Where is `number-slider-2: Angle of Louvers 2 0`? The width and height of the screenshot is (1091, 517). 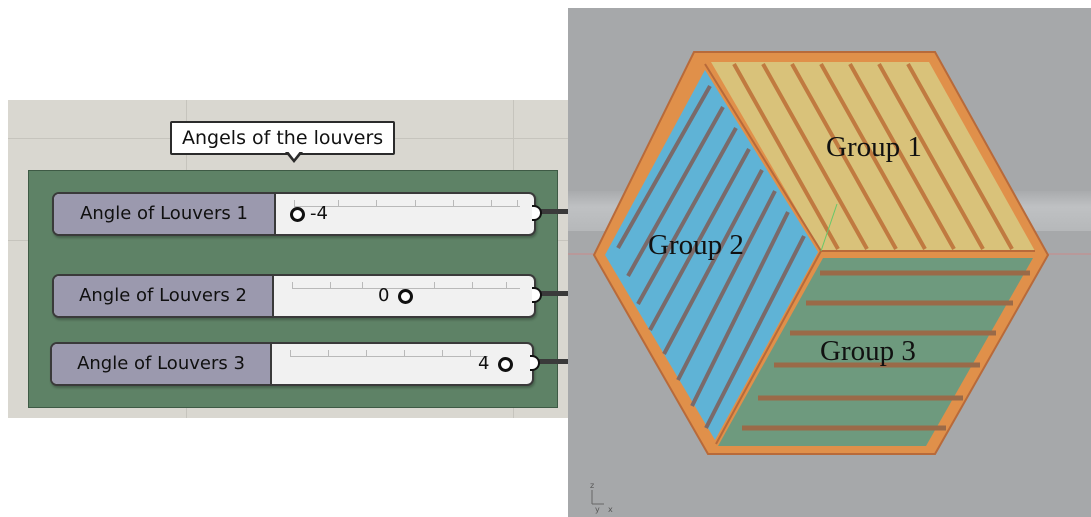 number-slider-2: Angle of Louvers 2 0 is located at coordinates (294, 296).